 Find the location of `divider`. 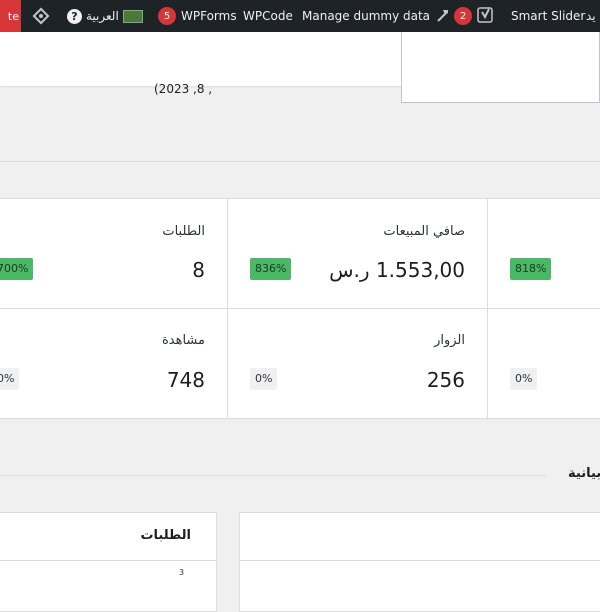

divider is located at coordinates (300, 161).